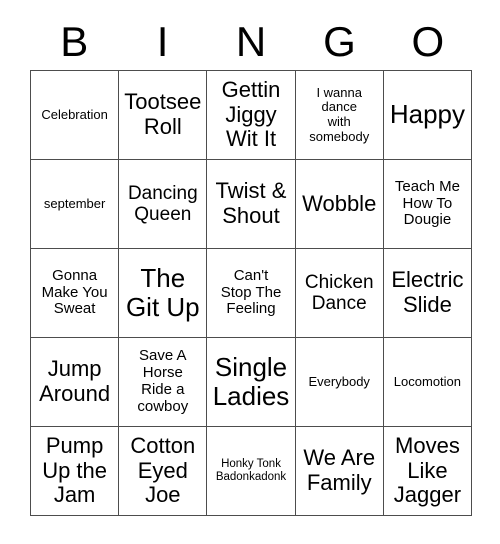 The image size is (500, 544). I want to click on bingo-cell-r3c3: Can't Stop The Feeling, so click(251, 293).